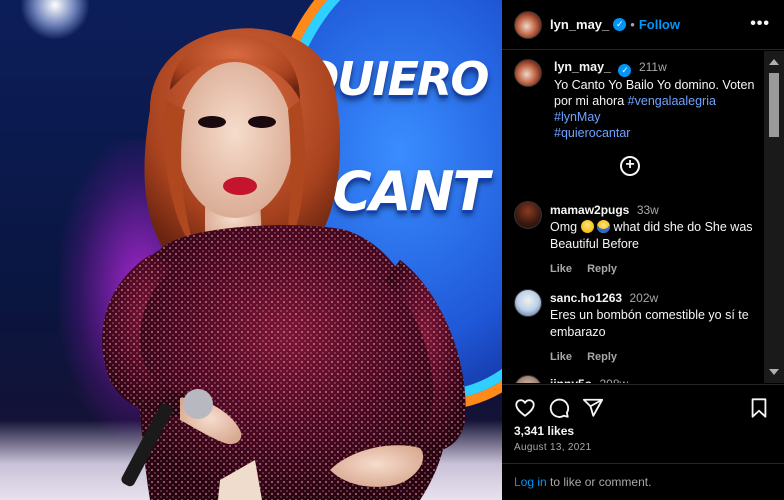  I want to click on login-prompt: Log in to like or comment., so click(582, 482).